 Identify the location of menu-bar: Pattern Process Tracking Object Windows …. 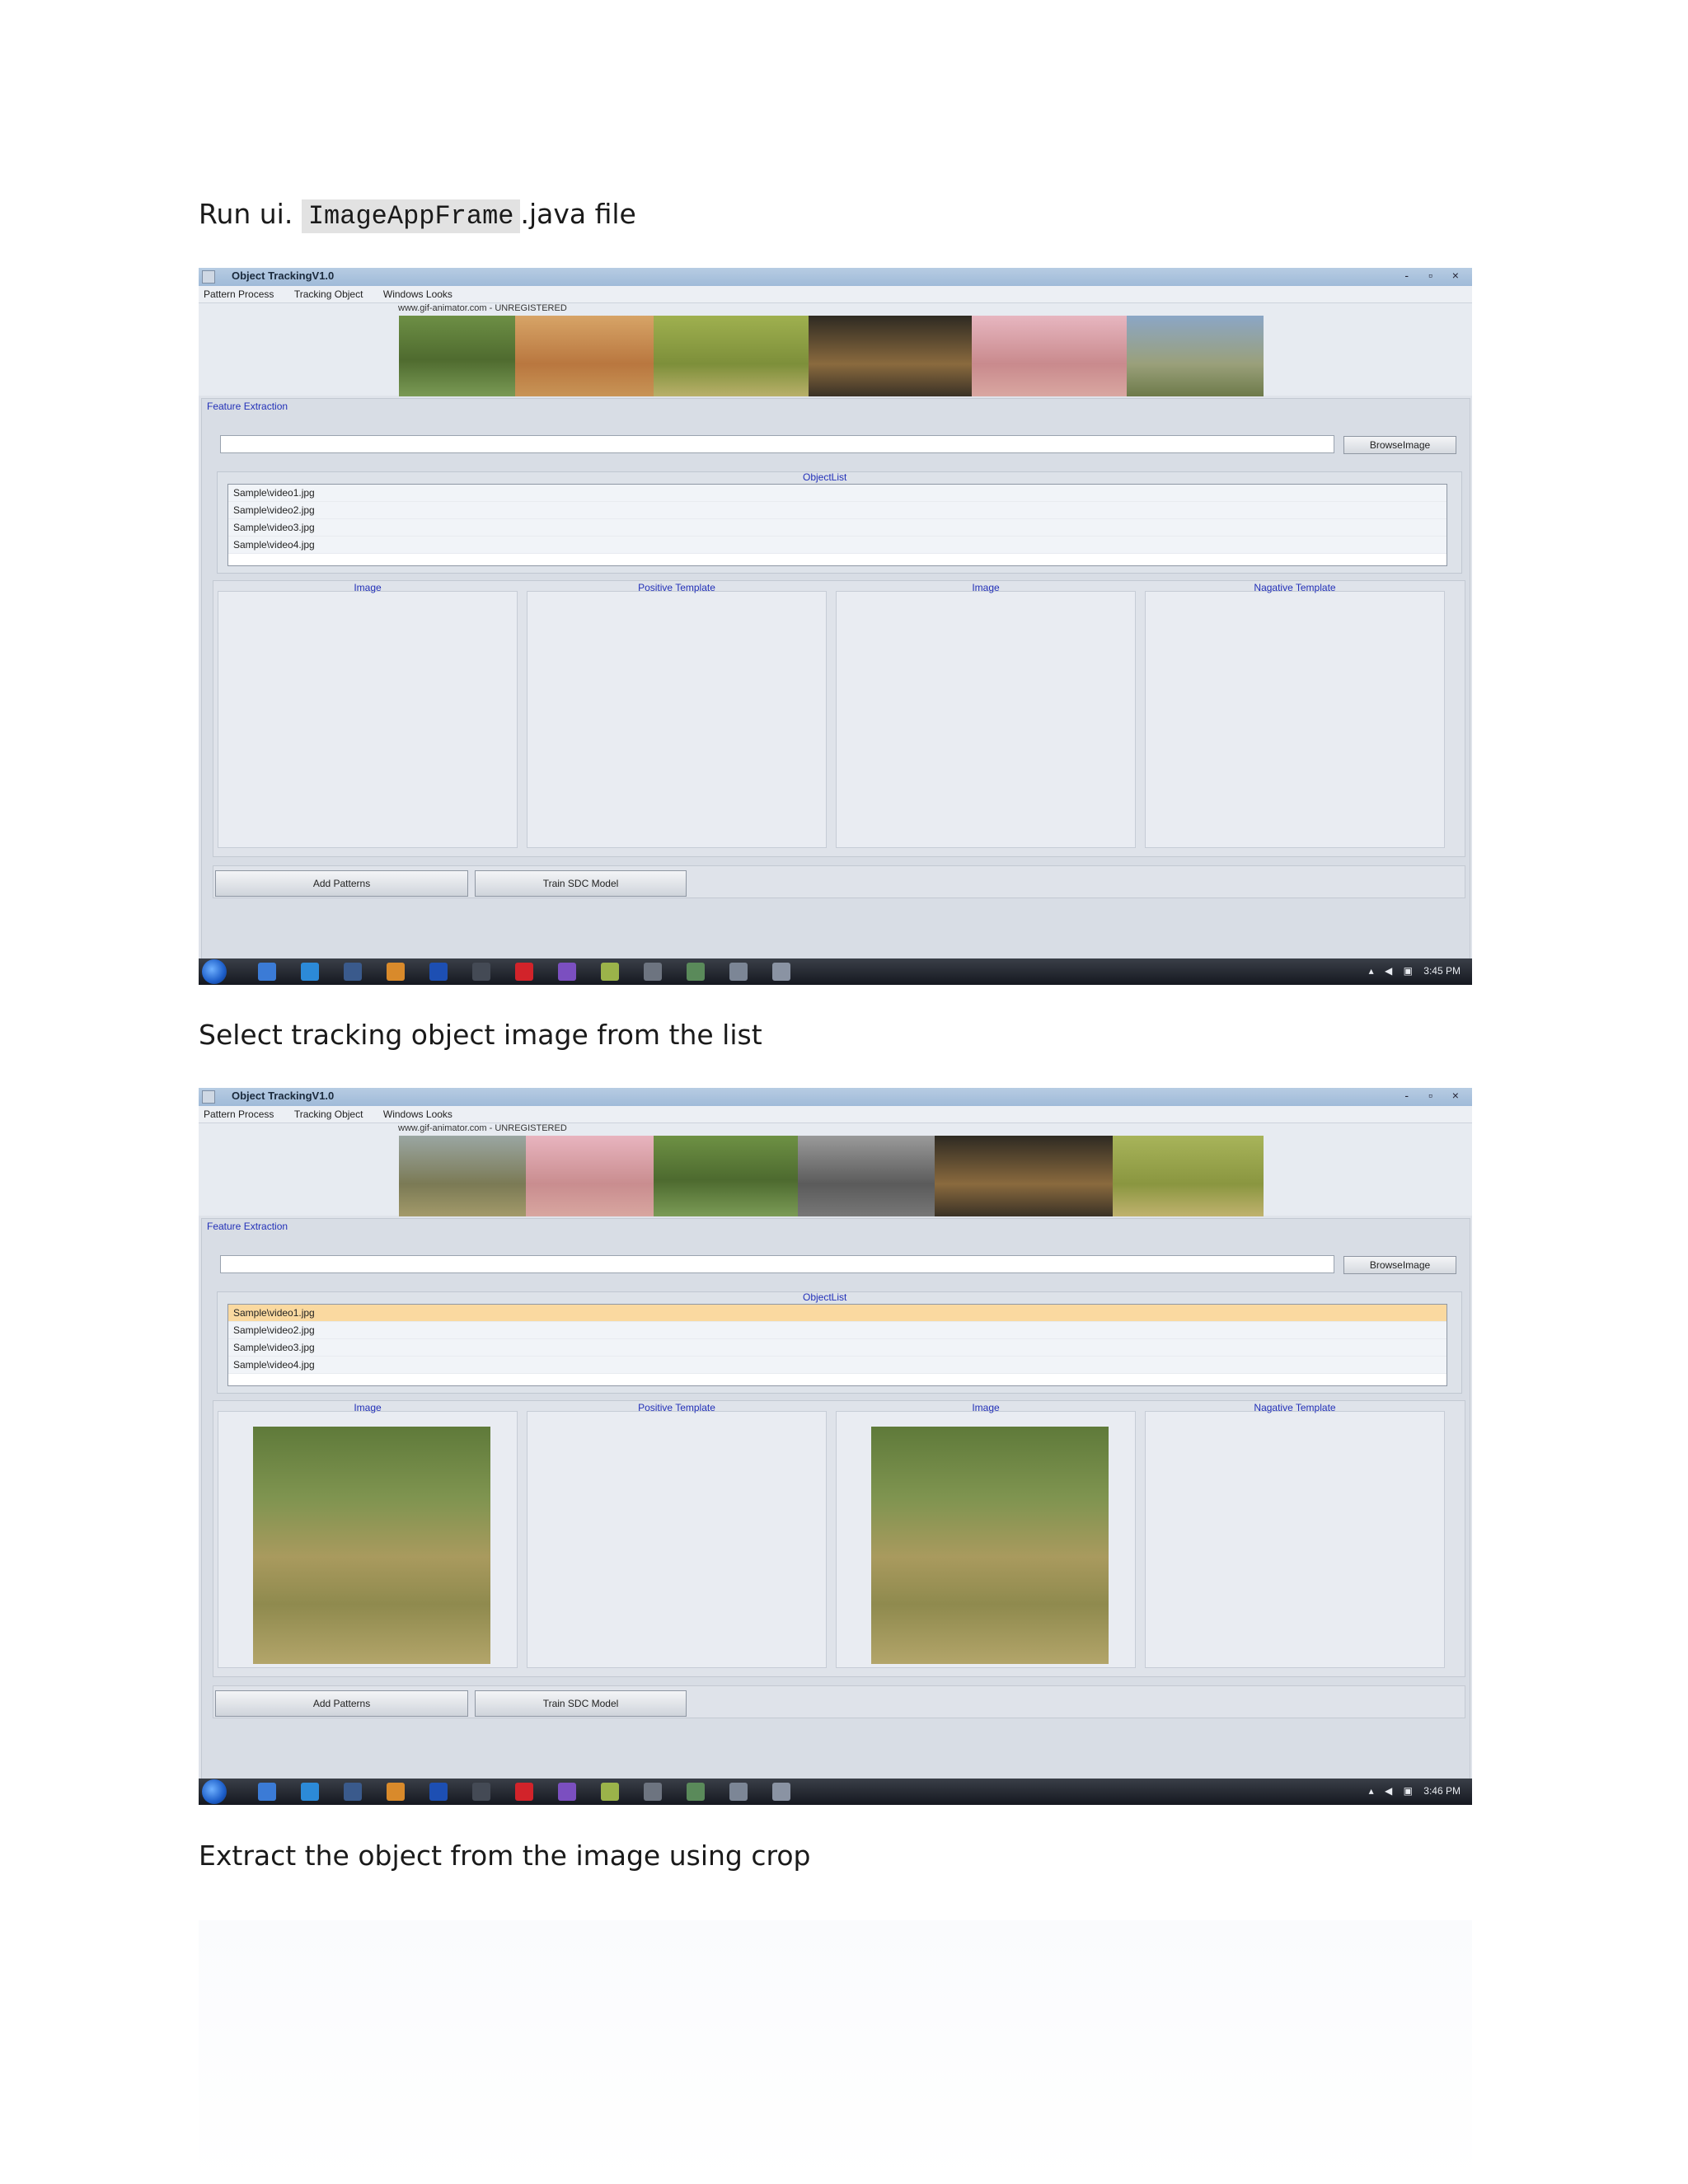
(836, 1114).